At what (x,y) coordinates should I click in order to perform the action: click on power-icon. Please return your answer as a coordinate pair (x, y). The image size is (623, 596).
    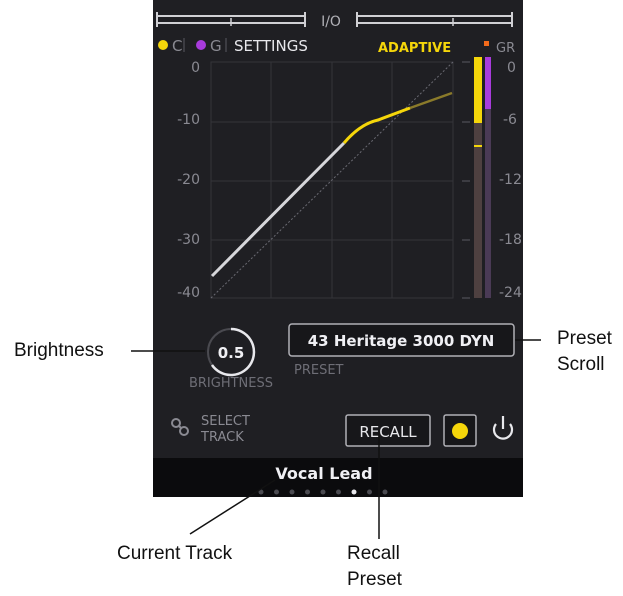
    Looking at the image, I should click on (503, 428).